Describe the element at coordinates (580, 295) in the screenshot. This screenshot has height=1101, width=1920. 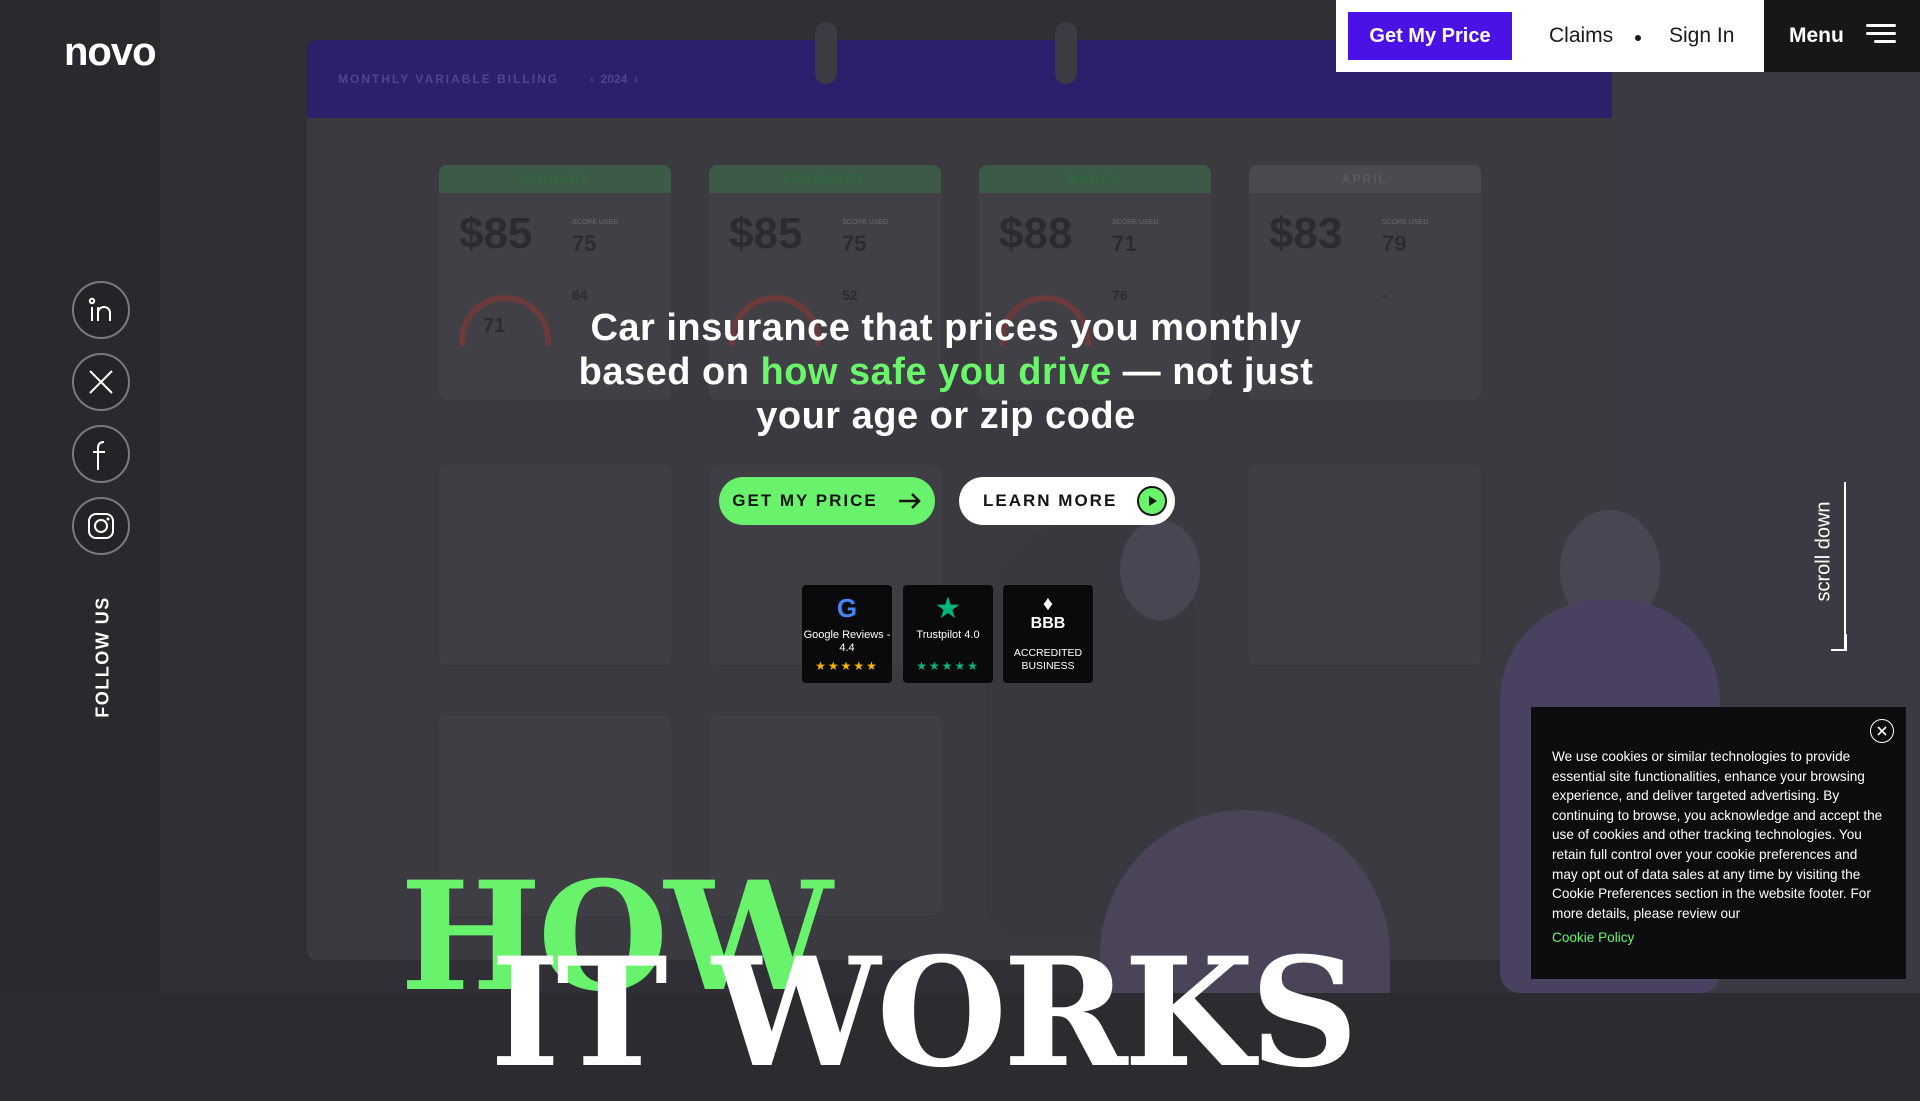
I see `month-extra: 64` at that location.